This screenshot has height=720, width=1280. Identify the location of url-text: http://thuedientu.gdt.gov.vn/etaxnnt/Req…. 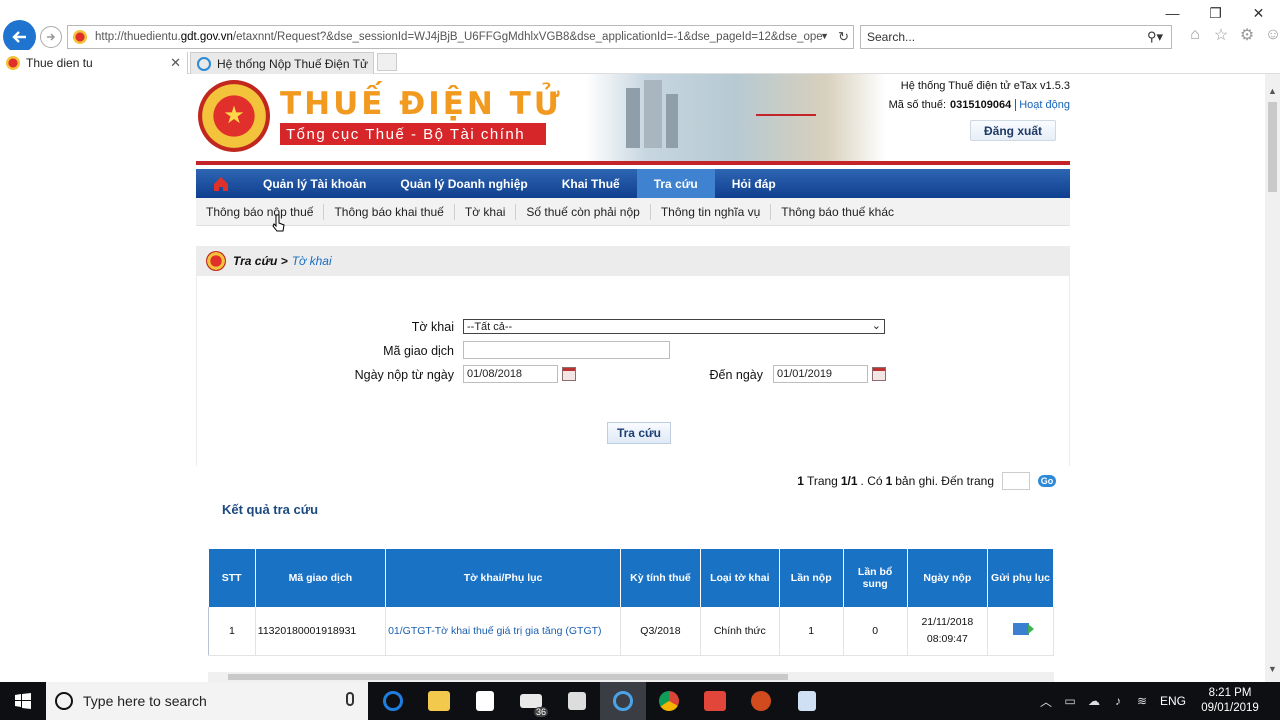
(459, 37).